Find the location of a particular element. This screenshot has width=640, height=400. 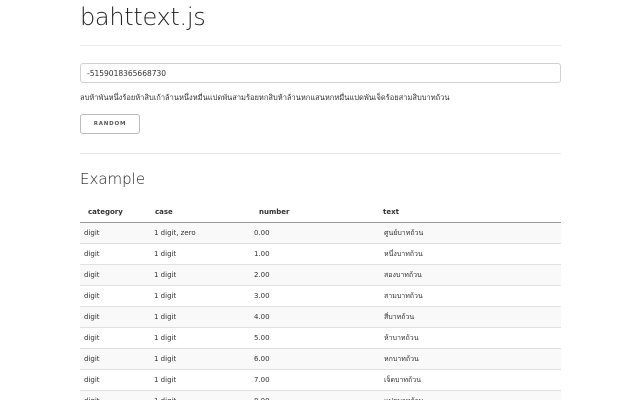

cell-number: 8.00 is located at coordinates (318, 395).